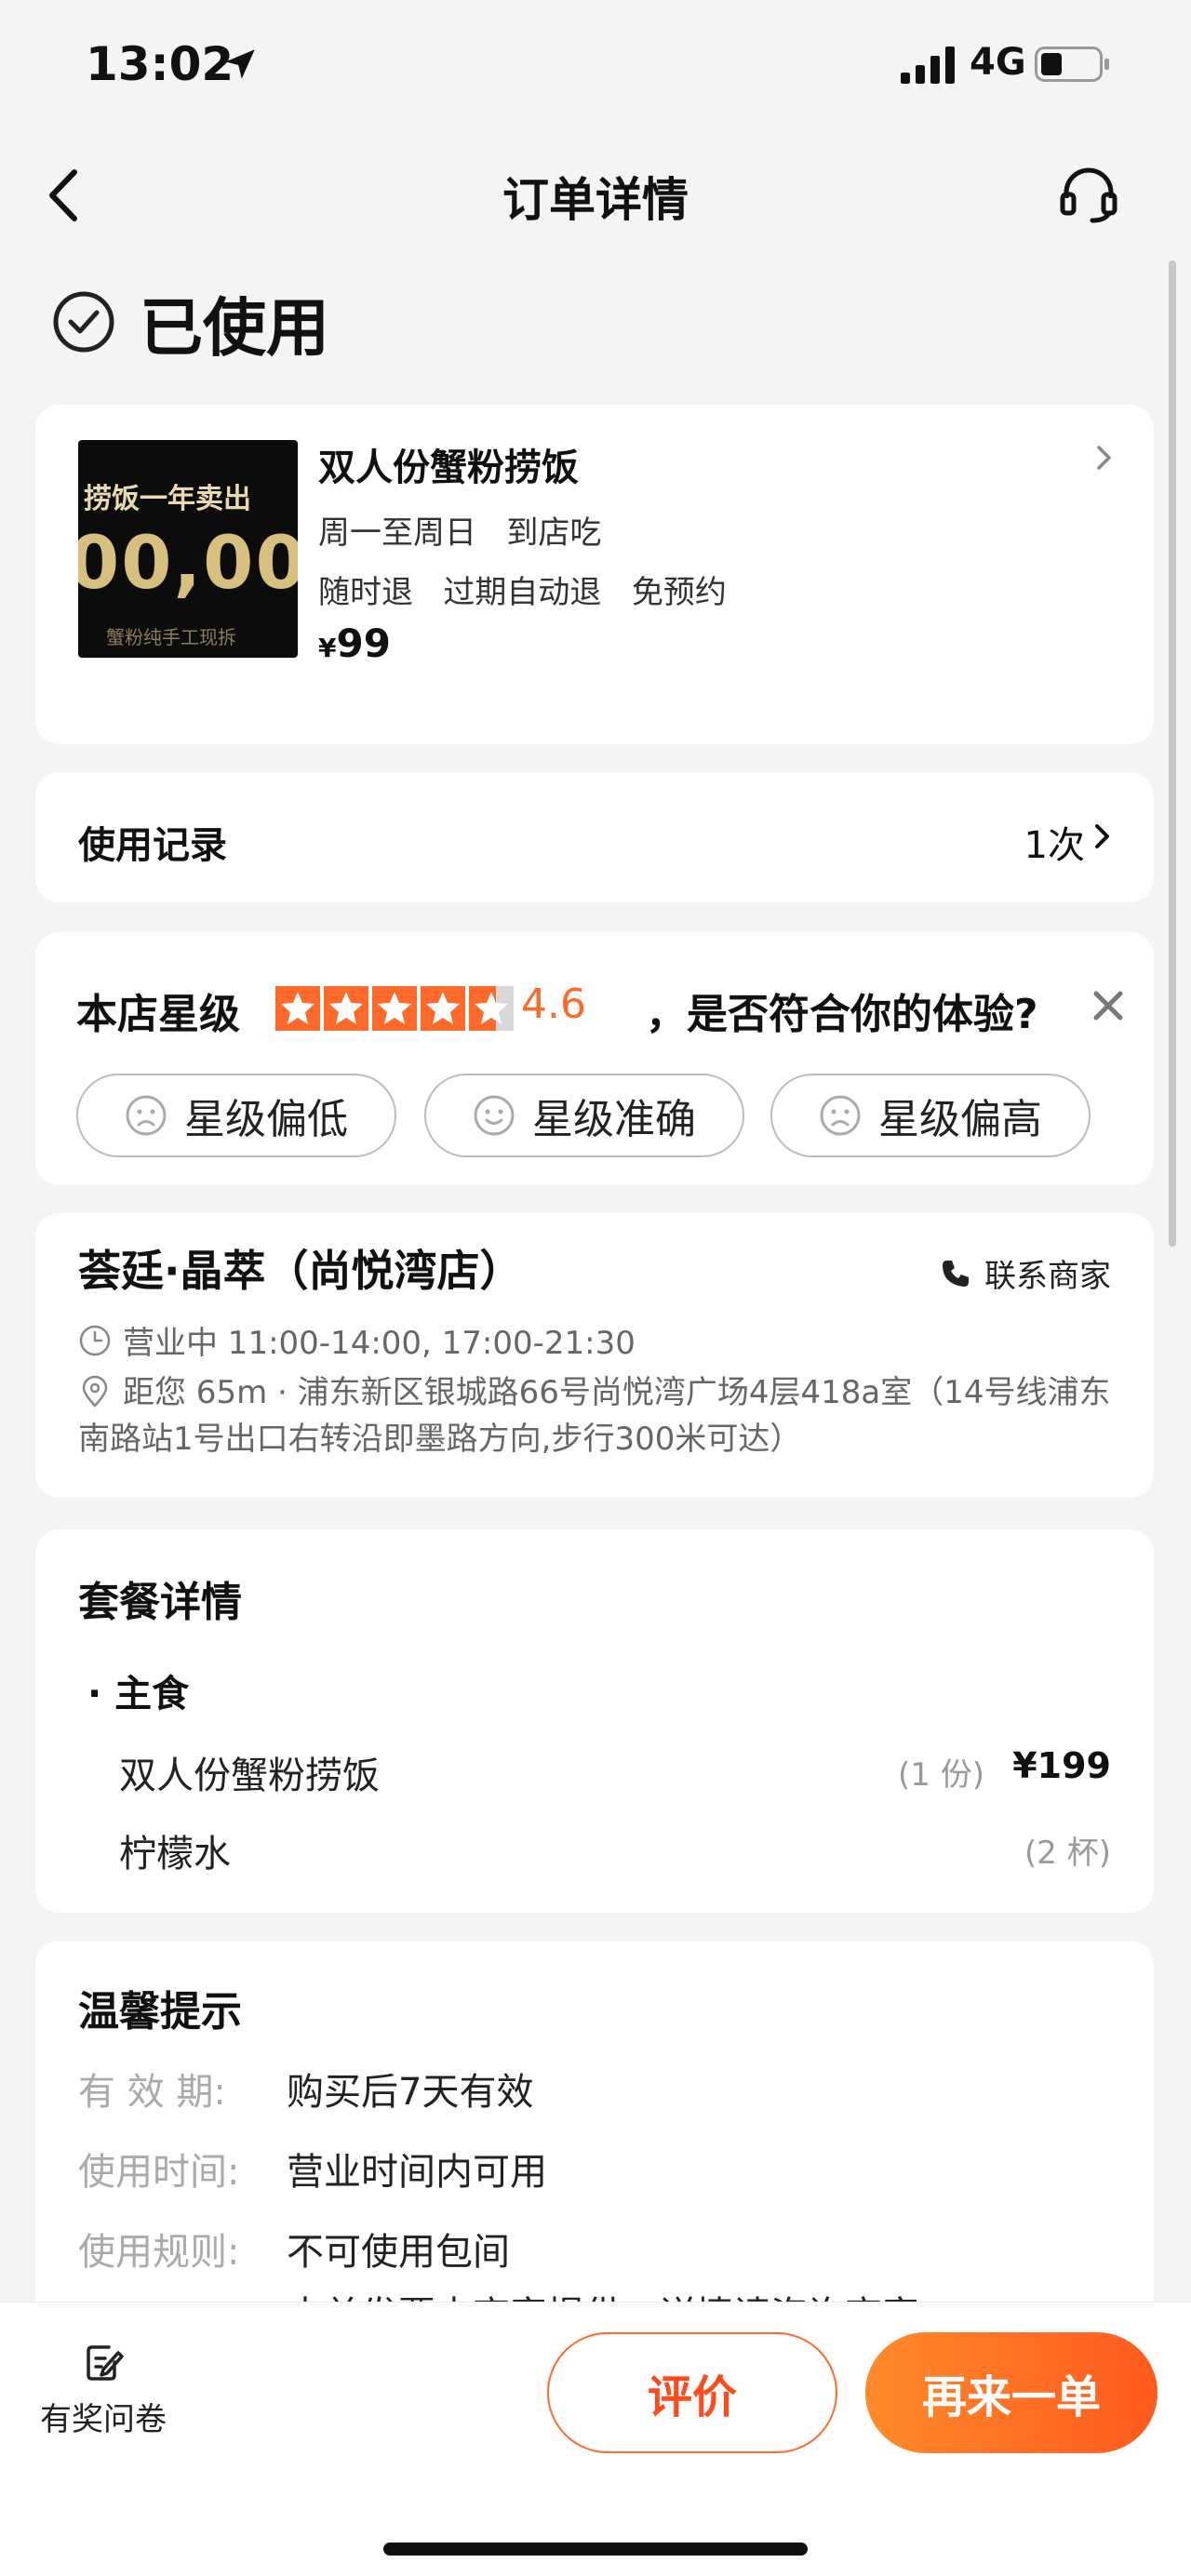  Describe the element at coordinates (595, 200) in the screenshot. I see `page-title: 订单详情` at that location.